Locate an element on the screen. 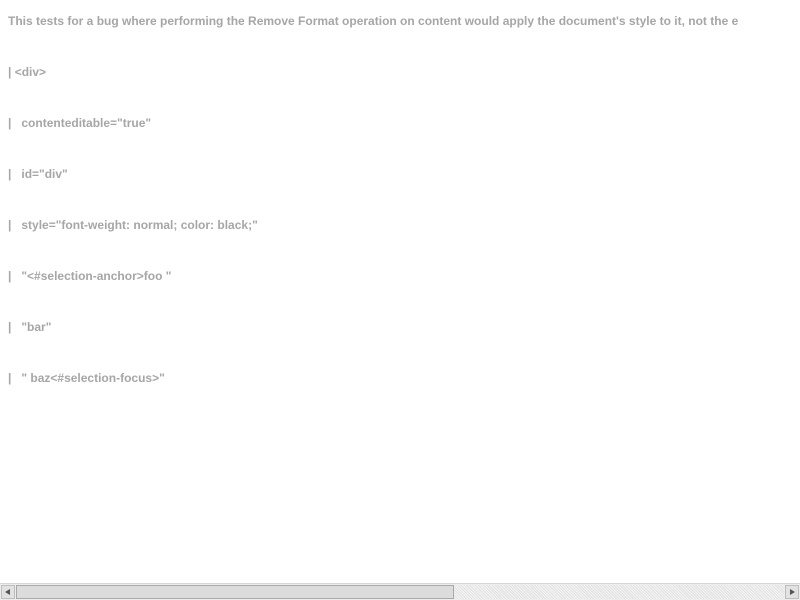 The height and width of the screenshot is (600, 800). dom-dump-line: | "<#selection-anchor>foo " is located at coordinates (90, 276).